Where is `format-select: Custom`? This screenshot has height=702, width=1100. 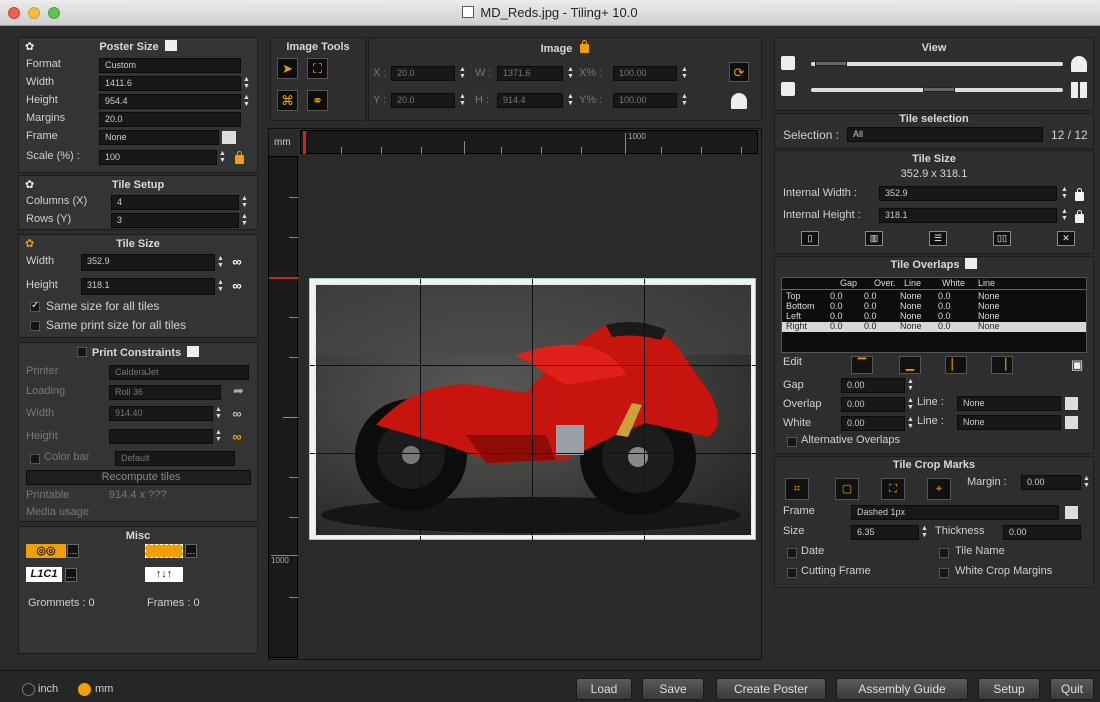
format-select: Custom is located at coordinates (170, 65).